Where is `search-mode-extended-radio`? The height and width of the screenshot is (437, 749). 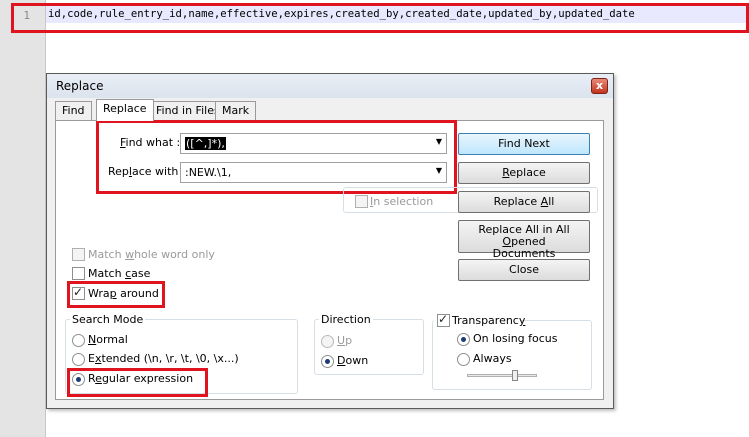
search-mode-extended-radio is located at coordinates (78, 359).